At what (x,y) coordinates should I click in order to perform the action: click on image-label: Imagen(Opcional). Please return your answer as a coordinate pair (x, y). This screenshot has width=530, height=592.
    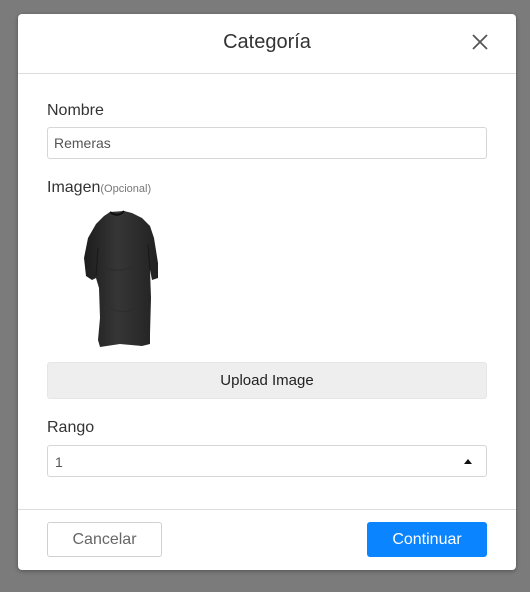
    Looking at the image, I should click on (99, 188).